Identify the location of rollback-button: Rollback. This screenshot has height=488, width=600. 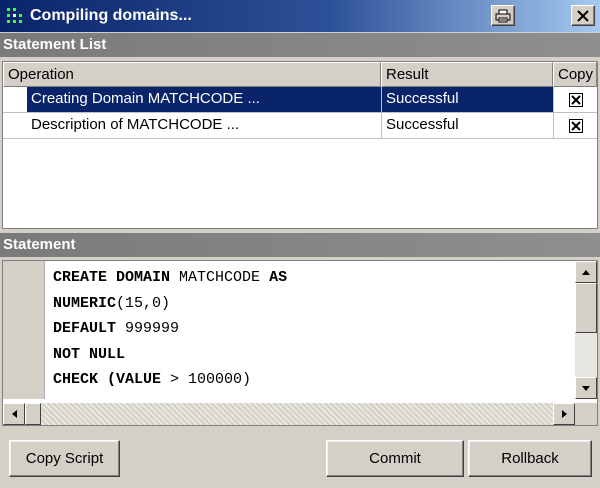
(530, 458).